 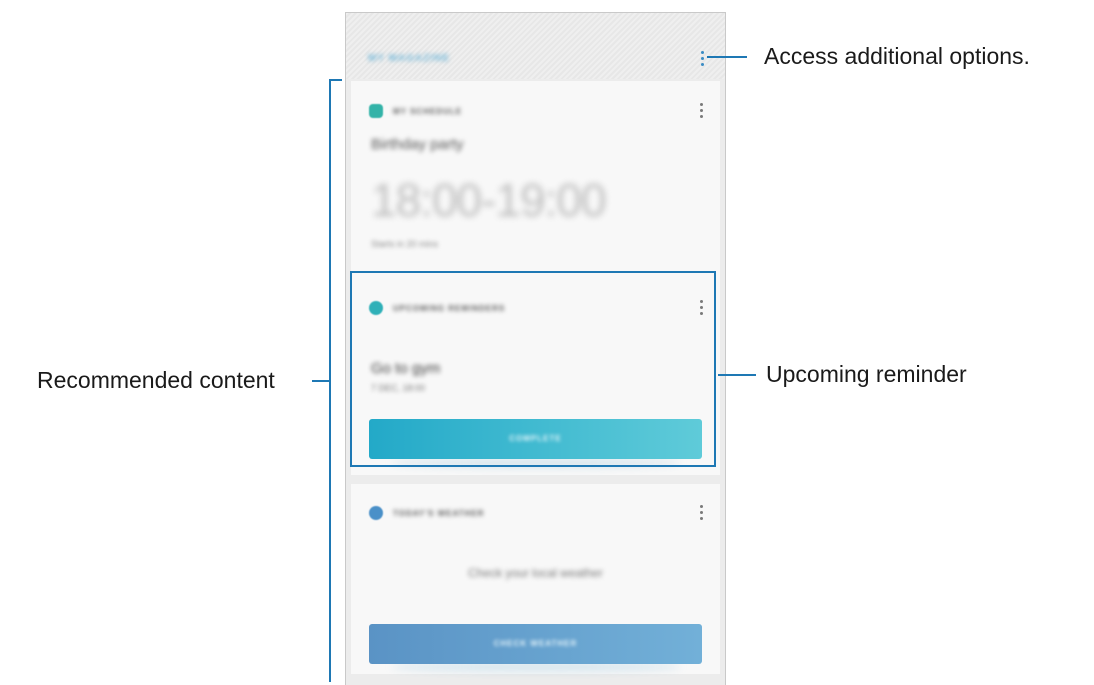 What do you see at coordinates (376, 513) in the screenshot?
I see `weather-icon` at bounding box center [376, 513].